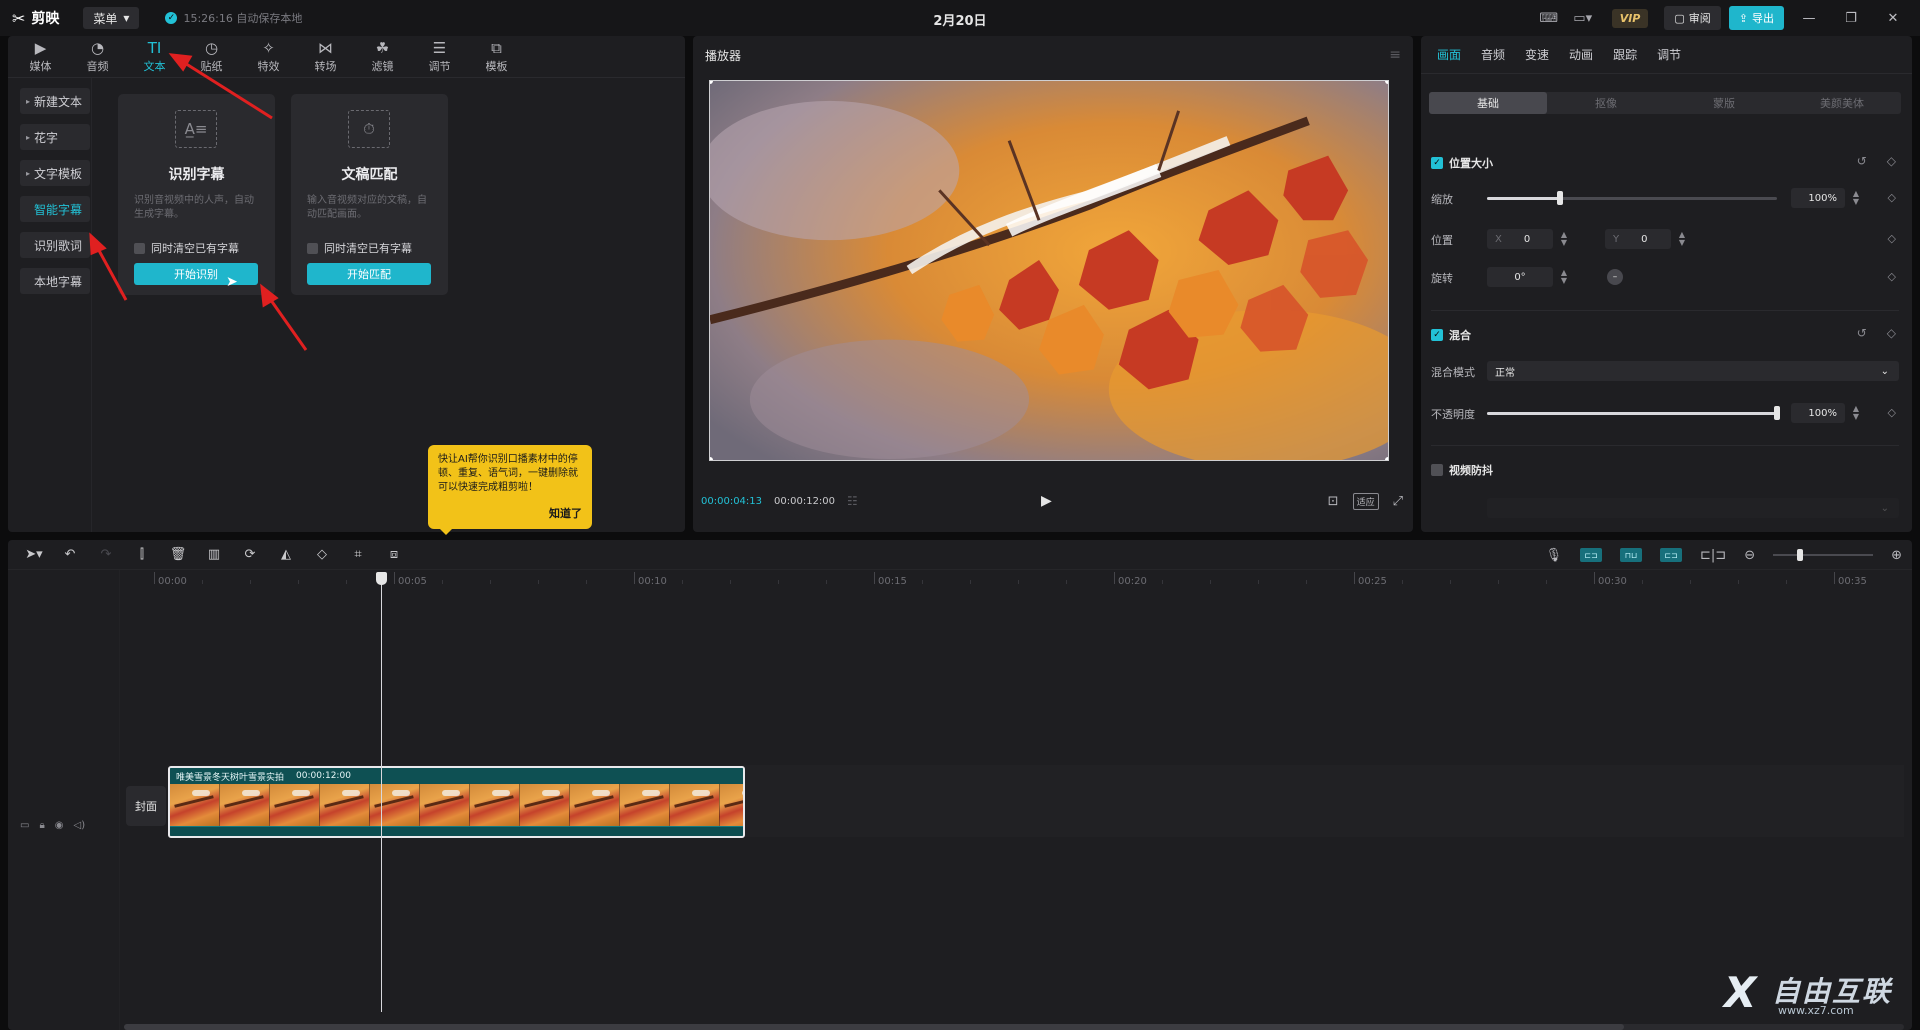 The image size is (1920, 1030). I want to click on tab-sticker: ◷ 贴纸, so click(211, 57).